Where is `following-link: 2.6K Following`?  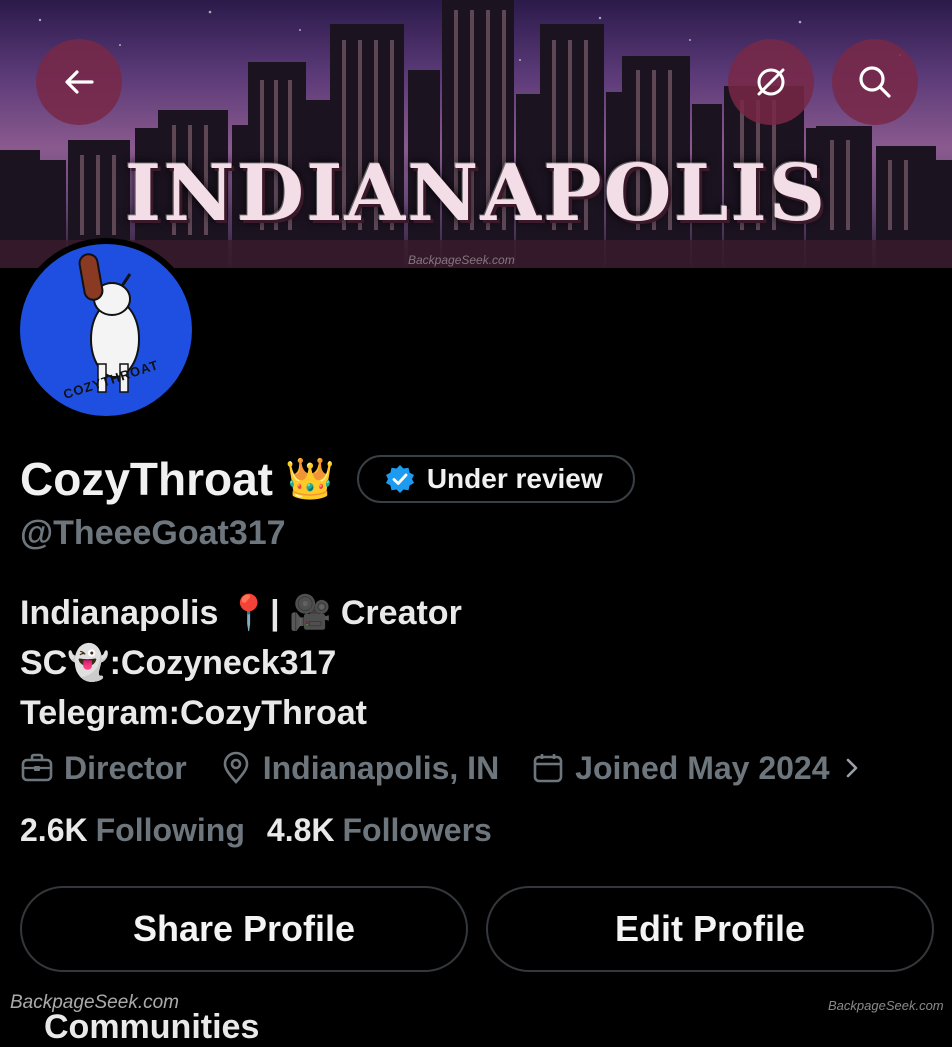 following-link: 2.6K Following is located at coordinates (132, 830).